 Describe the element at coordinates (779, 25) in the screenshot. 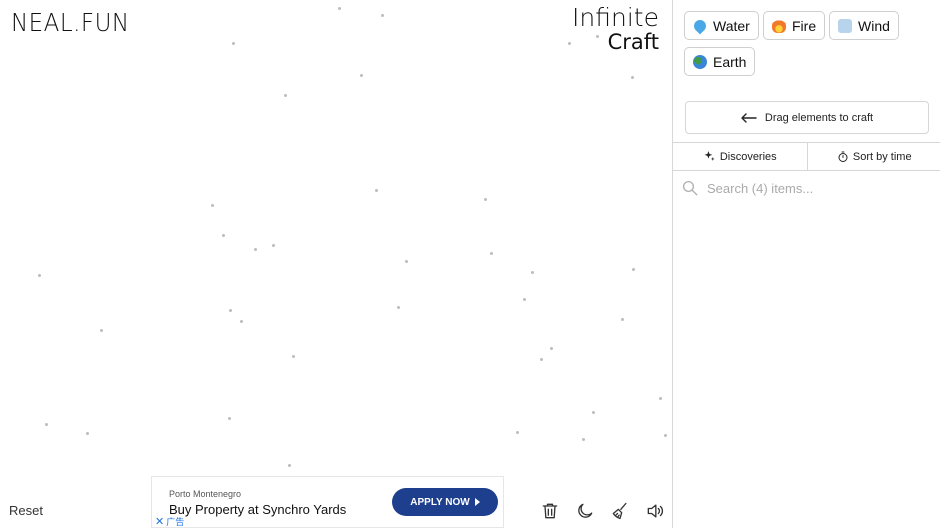

I see `fire-icon` at that location.